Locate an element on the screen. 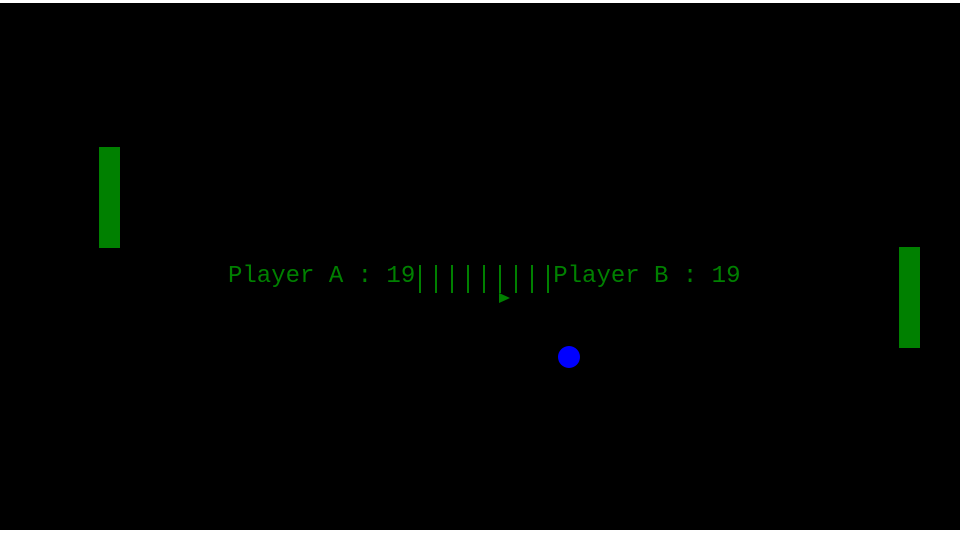  scoreboard: Player A : 19 Player B : 19 is located at coordinates (484, 277).